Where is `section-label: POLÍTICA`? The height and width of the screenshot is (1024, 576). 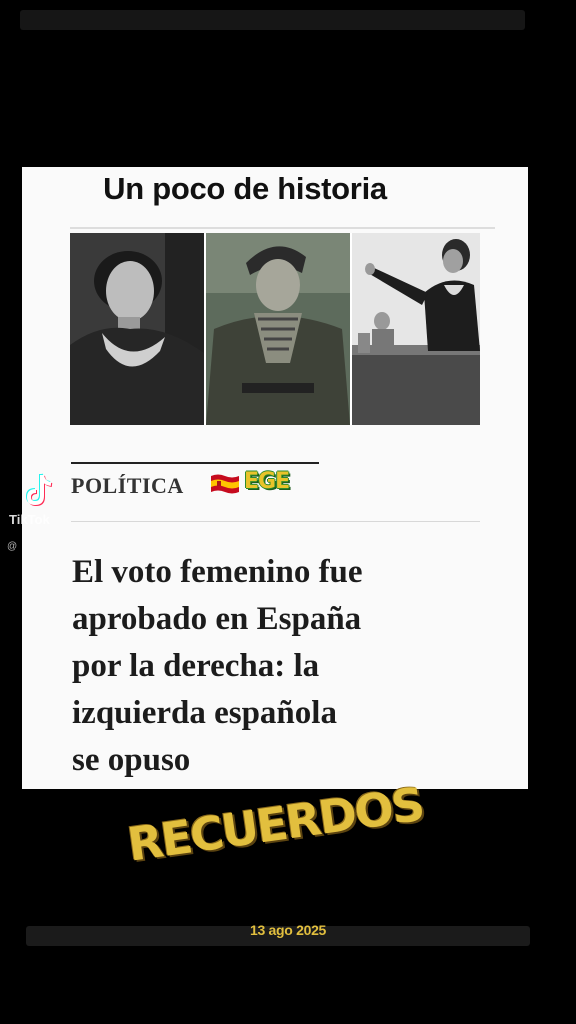
section-label: POLÍTICA is located at coordinates (127, 486).